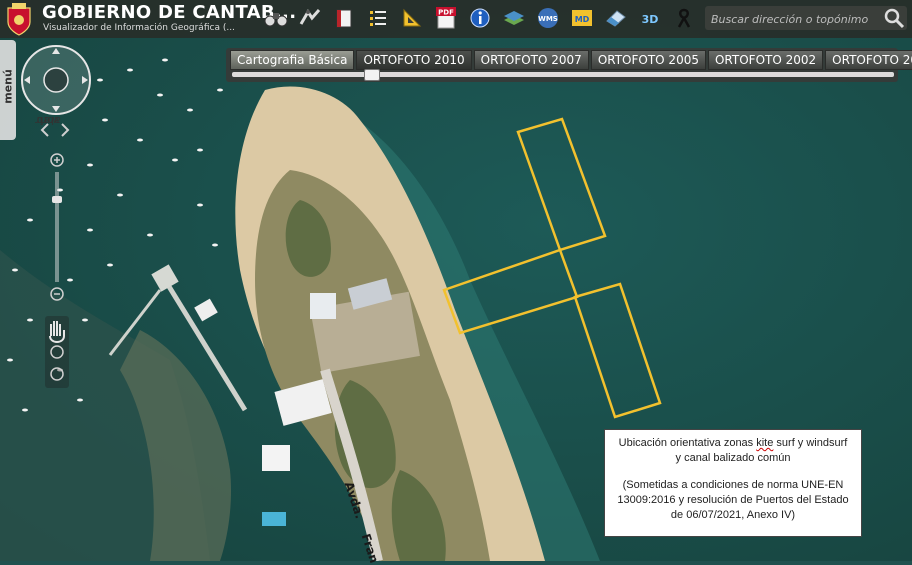  I want to click on metadata-icon: MD, so click(582, 18).